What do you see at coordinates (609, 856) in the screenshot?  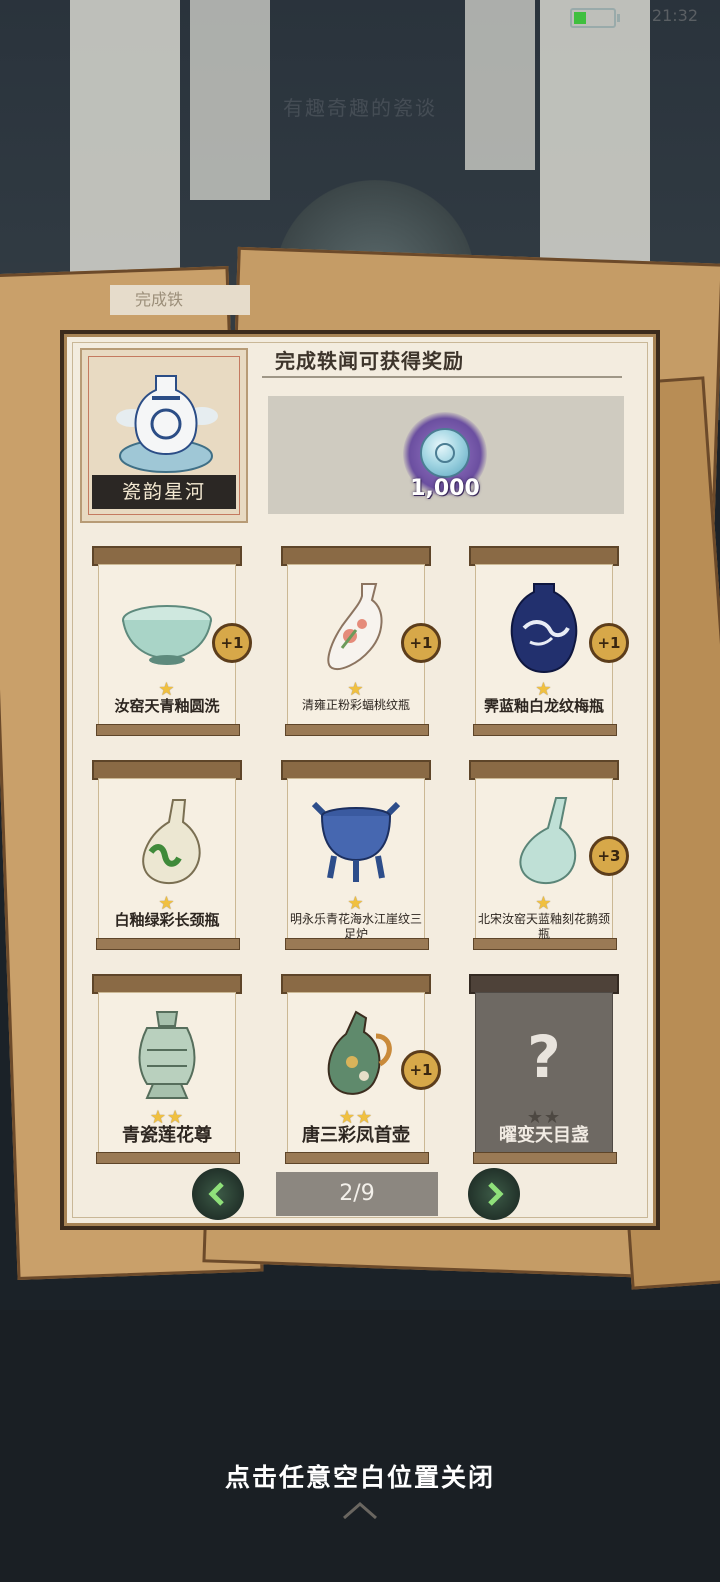 I see `count-badge: +3` at bounding box center [609, 856].